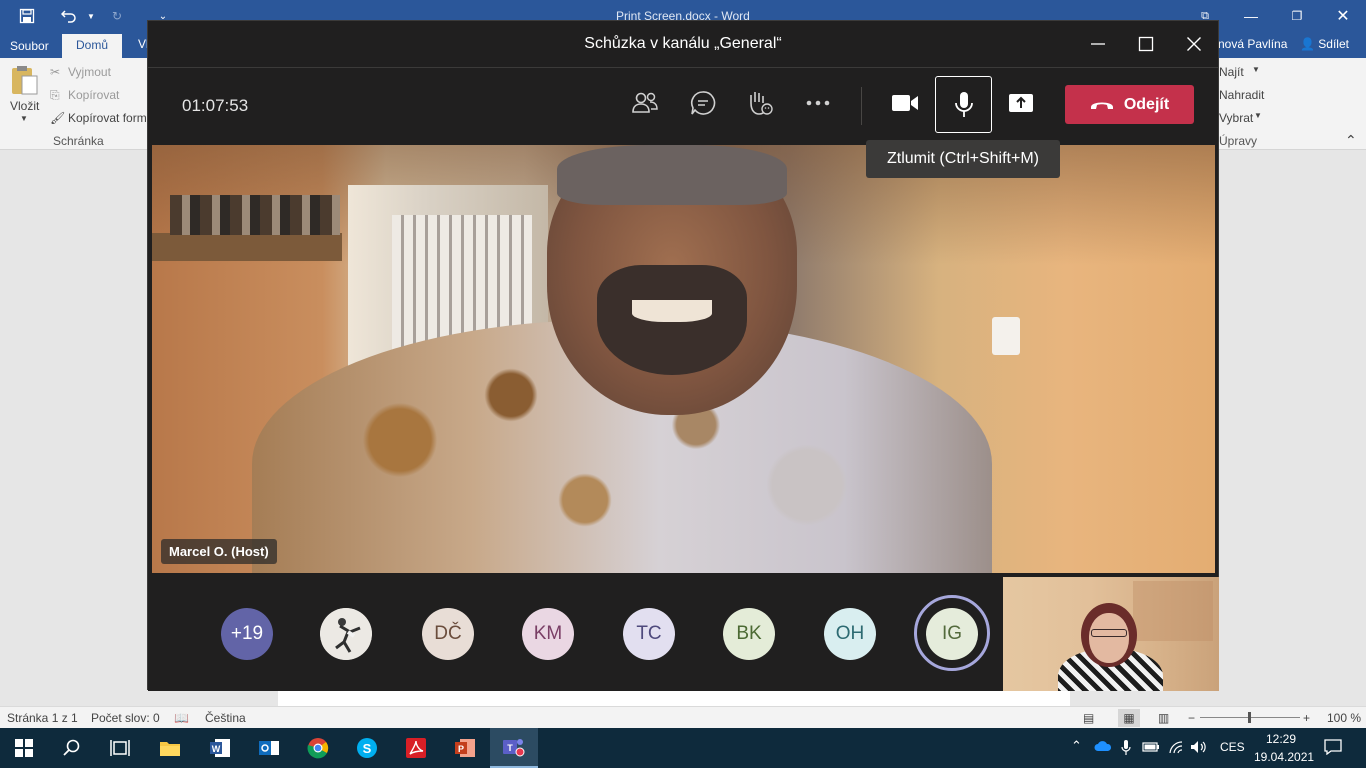  Describe the element at coordinates (703, 103) in the screenshot. I see `chat-button` at that location.